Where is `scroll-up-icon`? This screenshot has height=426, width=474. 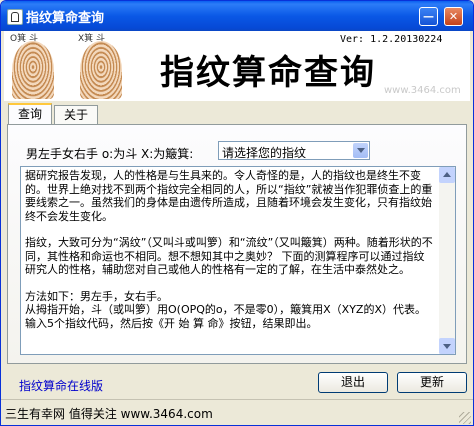
scroll-up-icon is located at coordinates (447, 175).